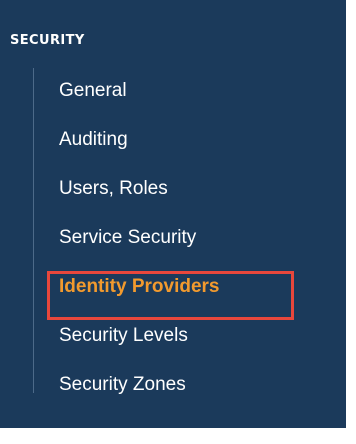 The width and height of the screenshot is (356, 444). Describe the element at coordinates (93, 140) in the screenshot. I see `sidebar-item-label: Auditing` at that location.